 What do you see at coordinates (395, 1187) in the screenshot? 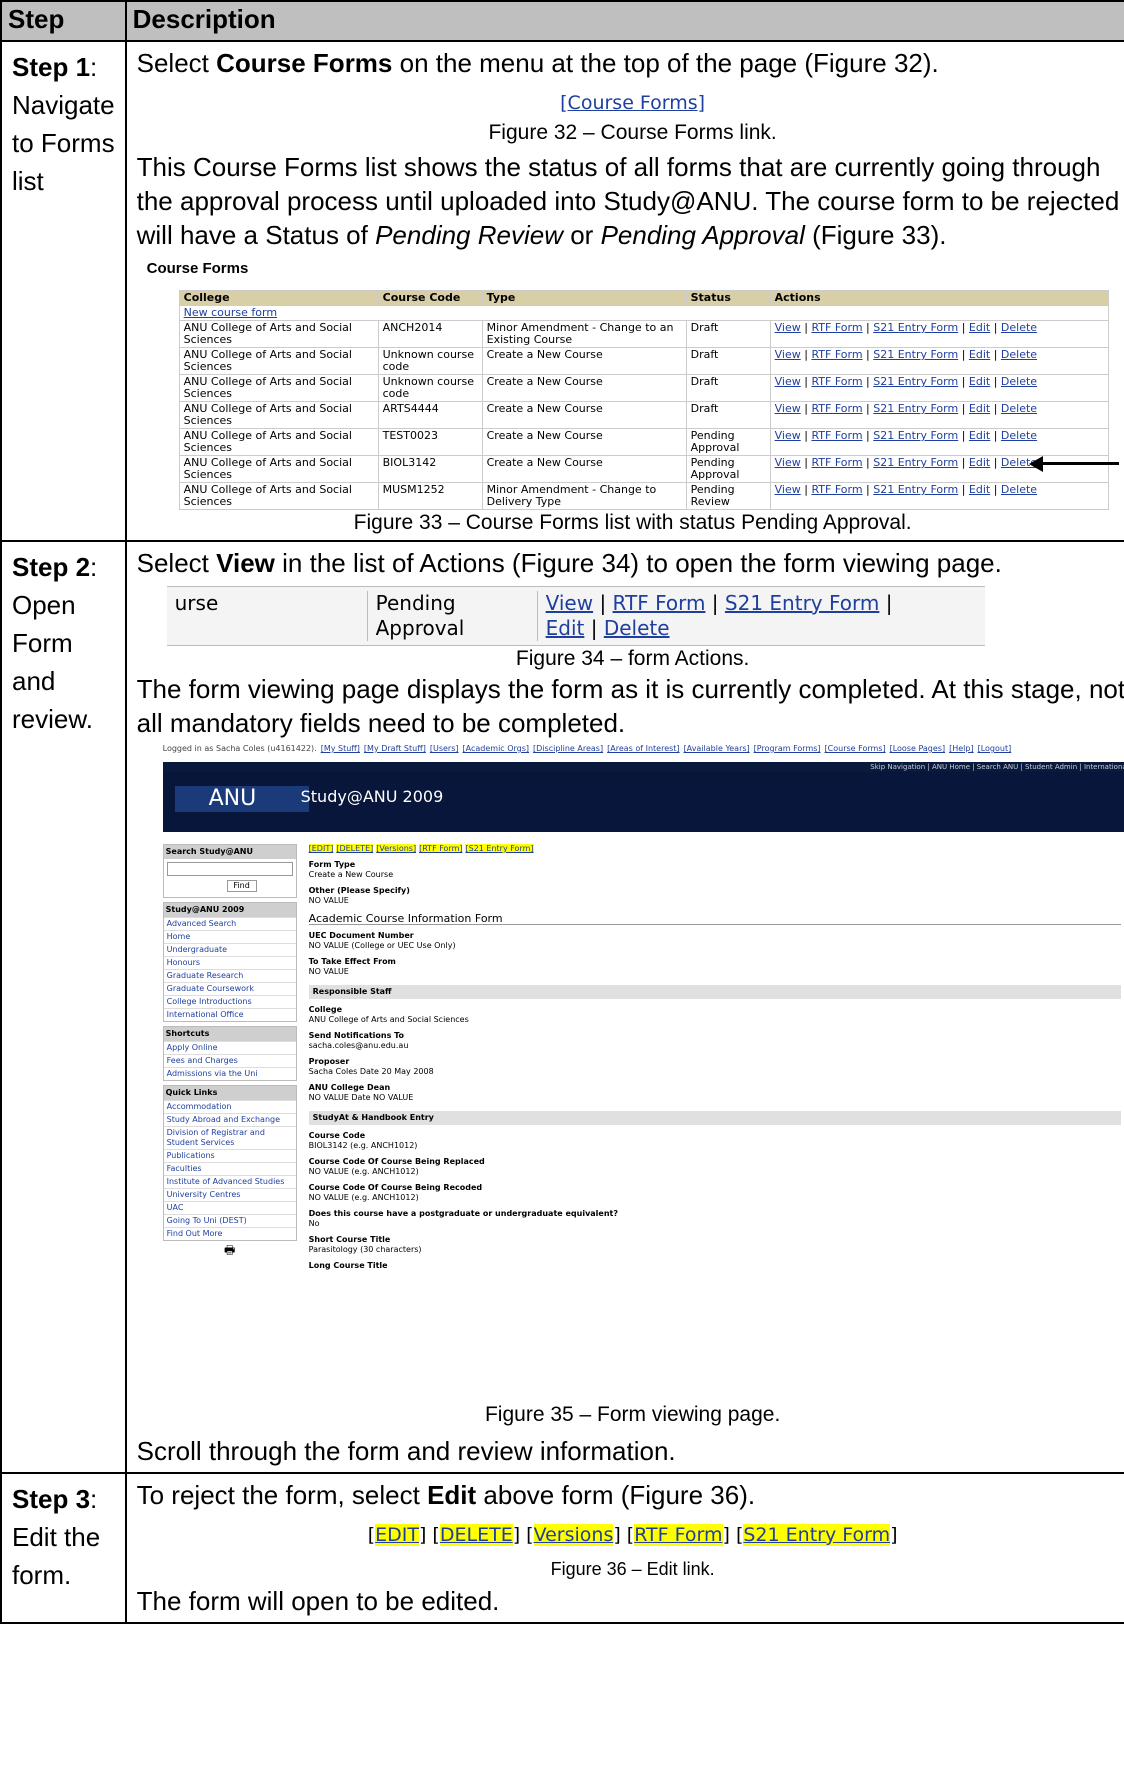
I see `ss-label: Course Code Of Course Being Recoded` at bounding box center [395, 1187].